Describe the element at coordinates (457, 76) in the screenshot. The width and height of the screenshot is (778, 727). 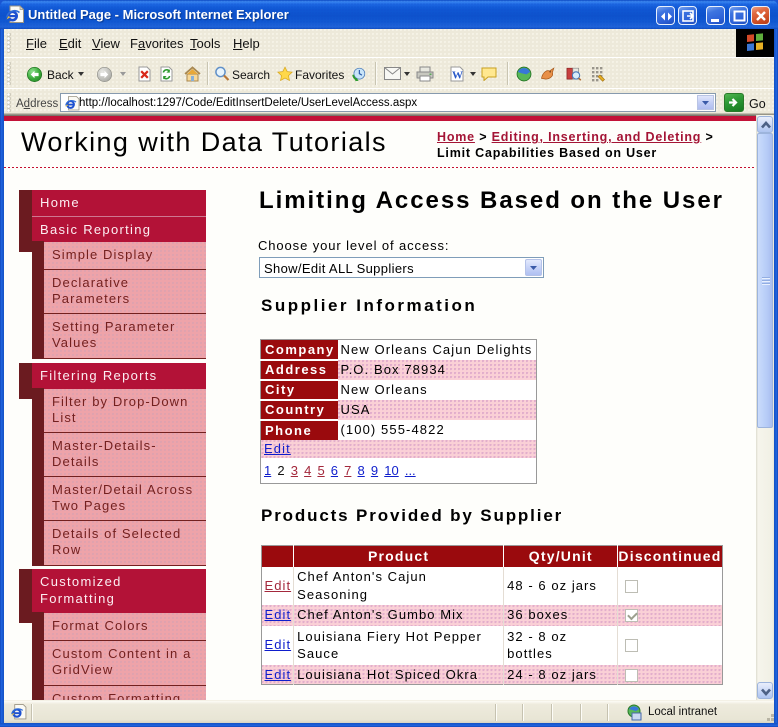
I see `svg-text: W` at that location.